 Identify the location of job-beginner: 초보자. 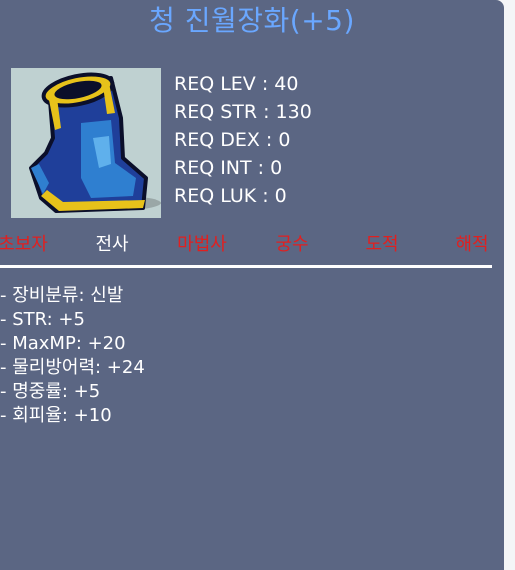
(24, 244).